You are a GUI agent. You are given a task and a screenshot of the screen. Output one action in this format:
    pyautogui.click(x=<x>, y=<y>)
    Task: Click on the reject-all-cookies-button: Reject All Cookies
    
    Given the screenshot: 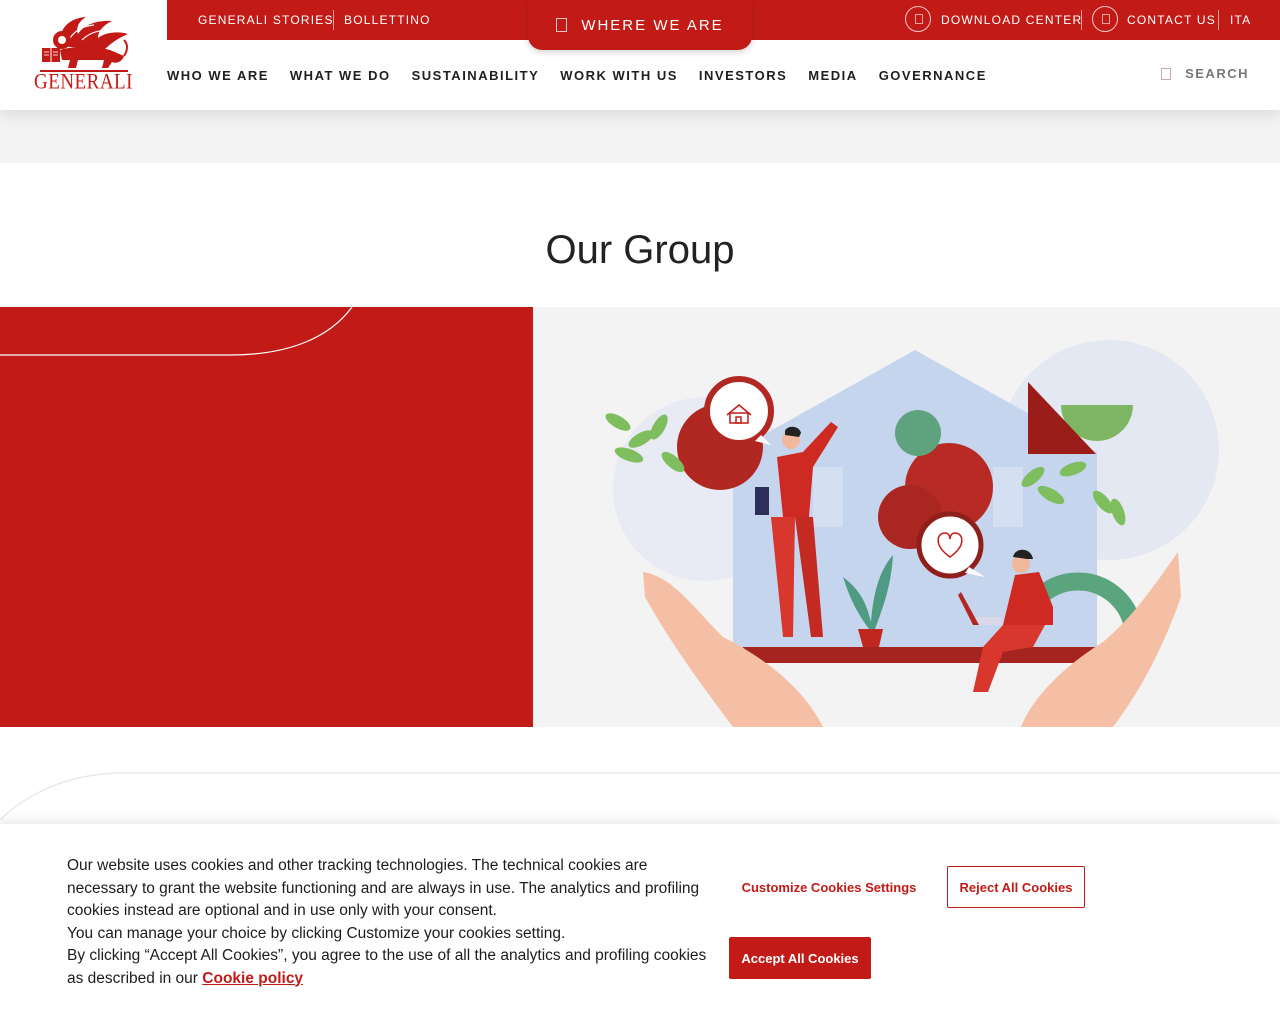 What is the action you would take?
    pyautogui.click(x=1016, y=887)
    